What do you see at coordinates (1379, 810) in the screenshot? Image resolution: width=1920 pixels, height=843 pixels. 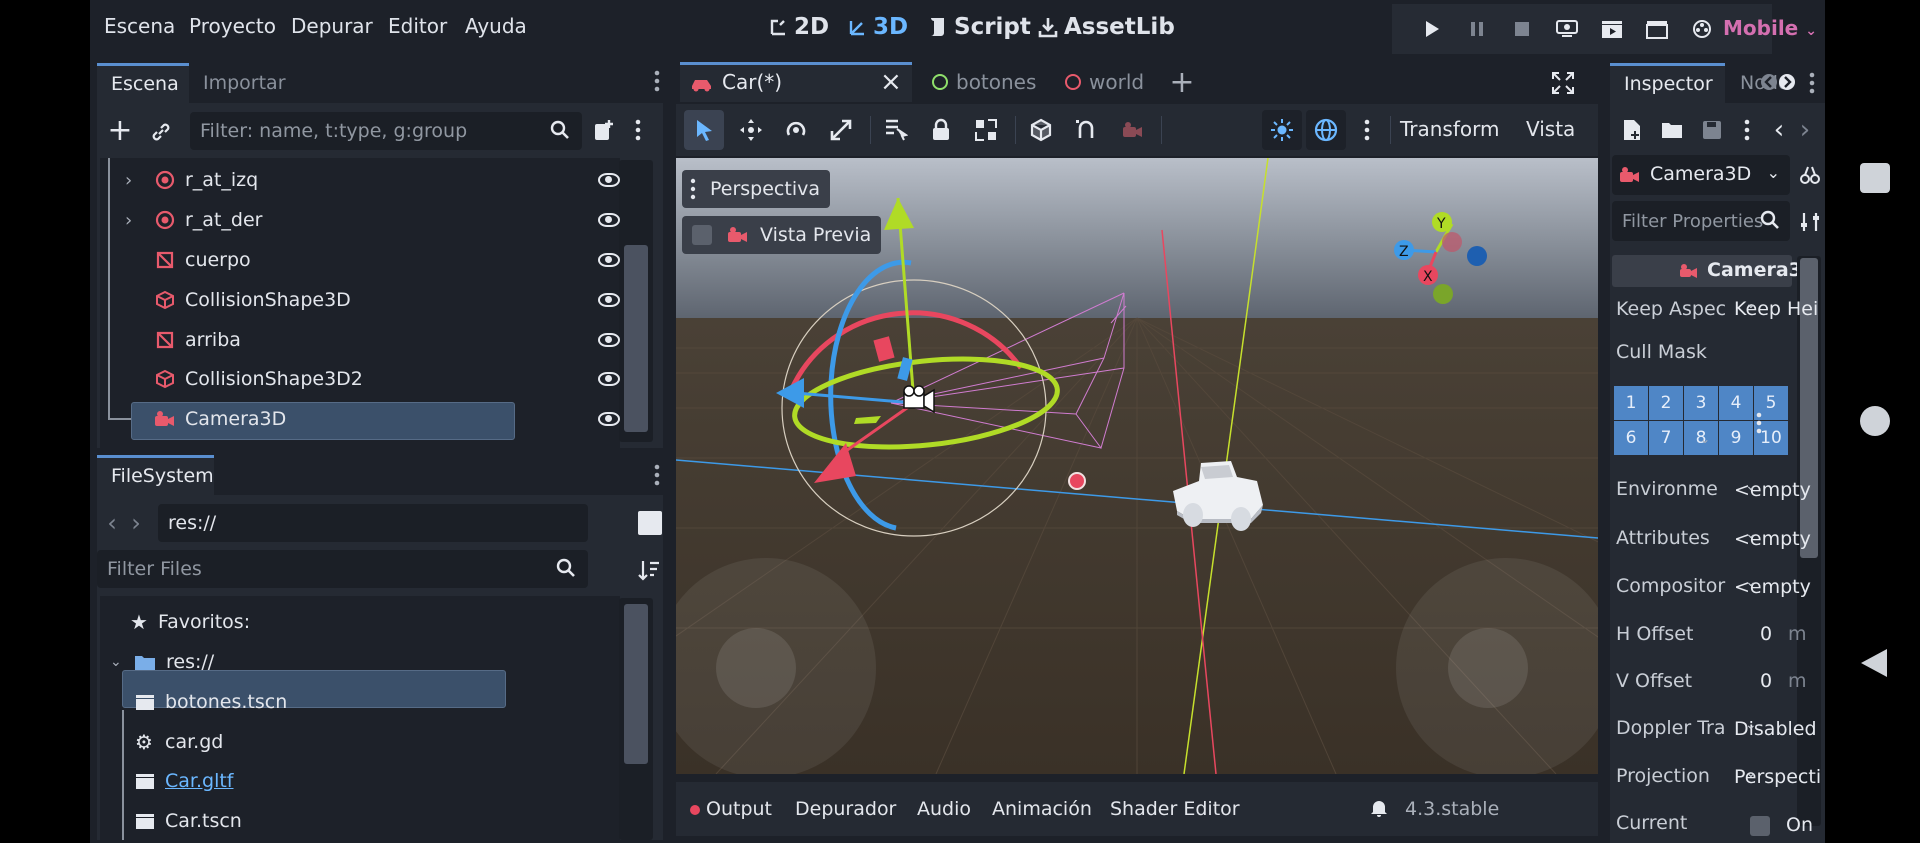 I see `bell-icon` at bounding box center [1379, 810].